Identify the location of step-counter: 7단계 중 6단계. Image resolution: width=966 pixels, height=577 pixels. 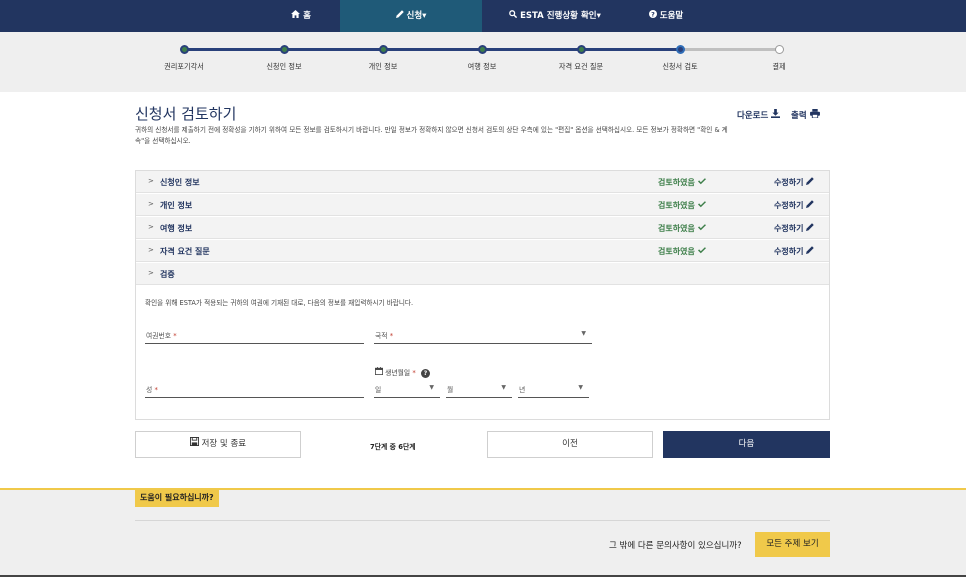
(393, 447).